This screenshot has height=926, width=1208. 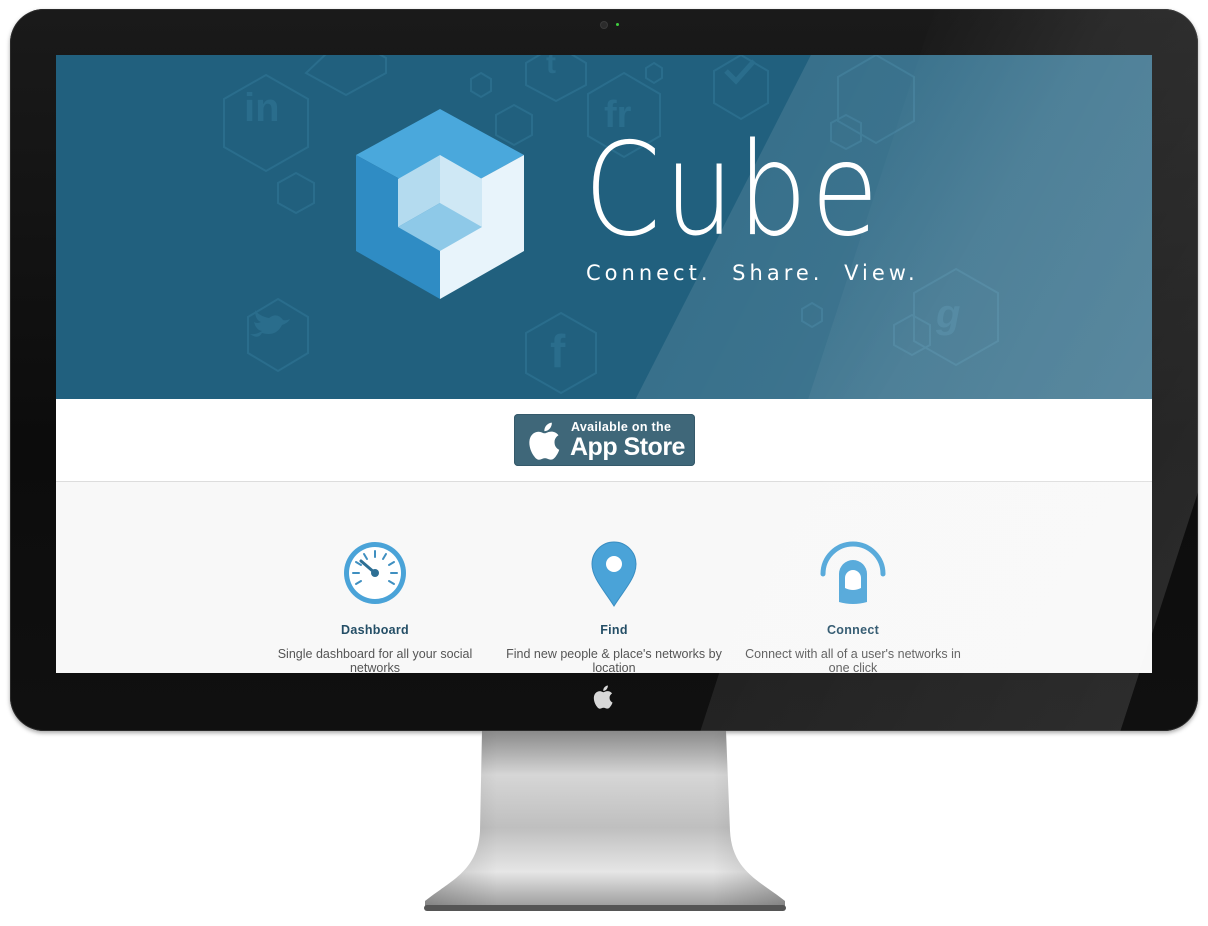 What do you see at coordinates (558, 351) in the screenshot?
I see `svg-text: f` at bounding box center [558, 351].